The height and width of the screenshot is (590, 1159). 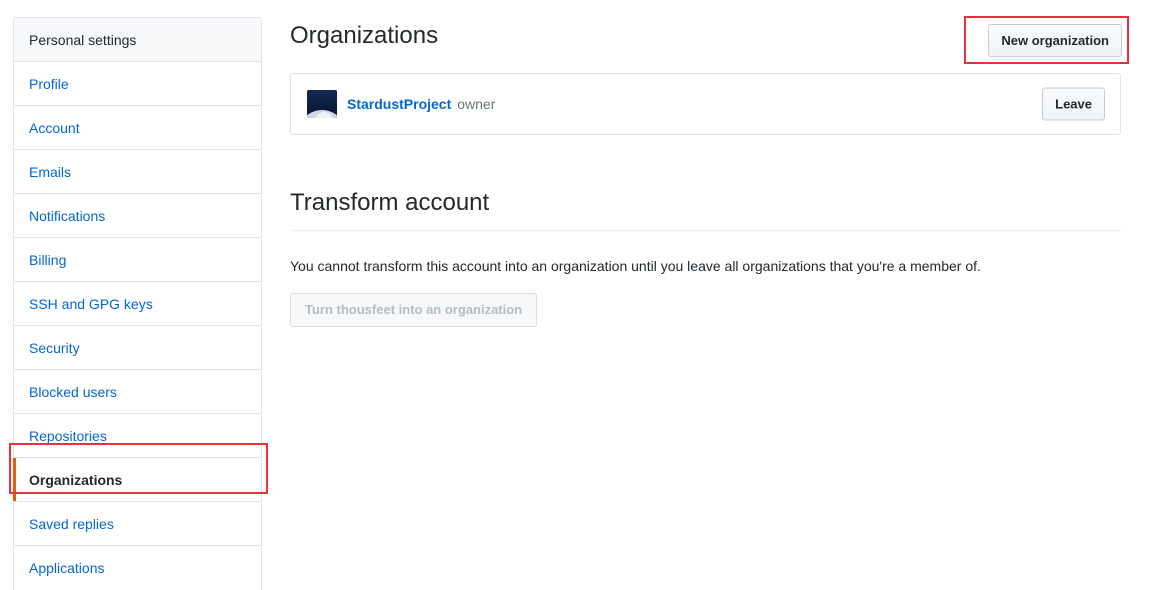 I want to click on sidebar-header: Personal settings, so click(x=137, y=40).